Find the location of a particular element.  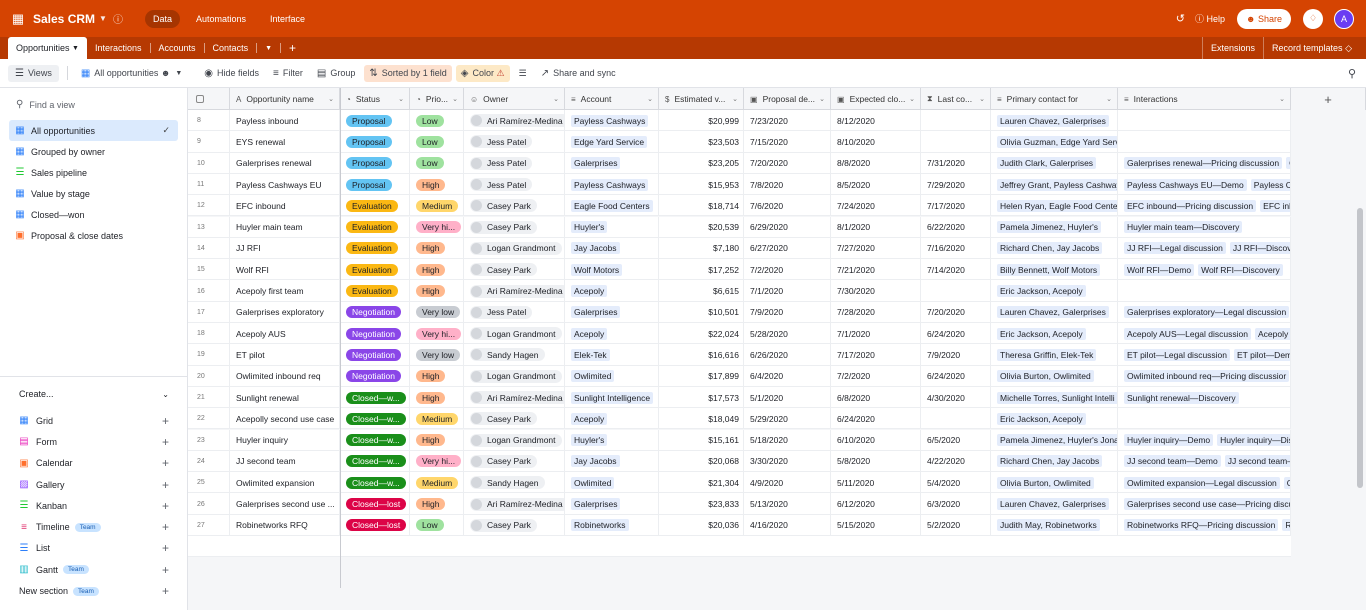

close-cell: 7/28/2020 is located at coordinates (876, 312).